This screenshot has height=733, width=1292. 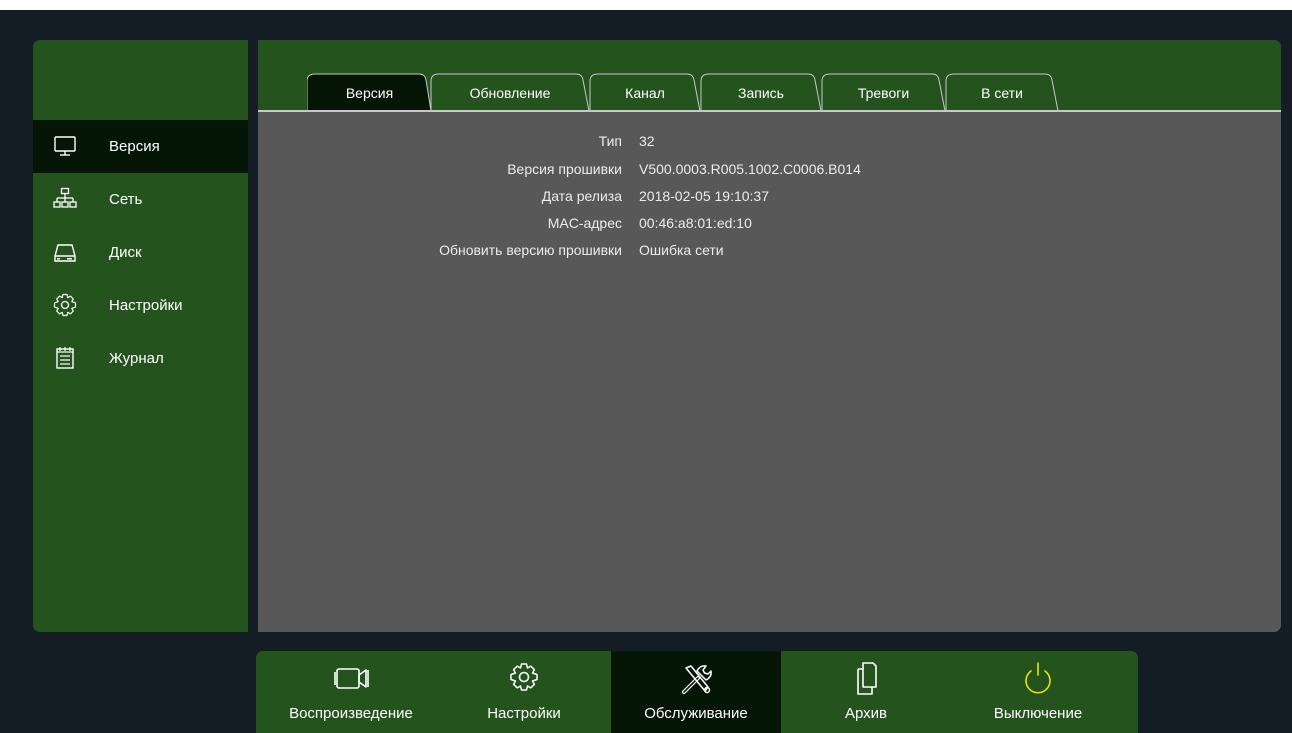 What do you see at coordinates (126, 199) in the screenshot?
I see `sidebar-item-label: Сеть` at bounding box center [126, 199].